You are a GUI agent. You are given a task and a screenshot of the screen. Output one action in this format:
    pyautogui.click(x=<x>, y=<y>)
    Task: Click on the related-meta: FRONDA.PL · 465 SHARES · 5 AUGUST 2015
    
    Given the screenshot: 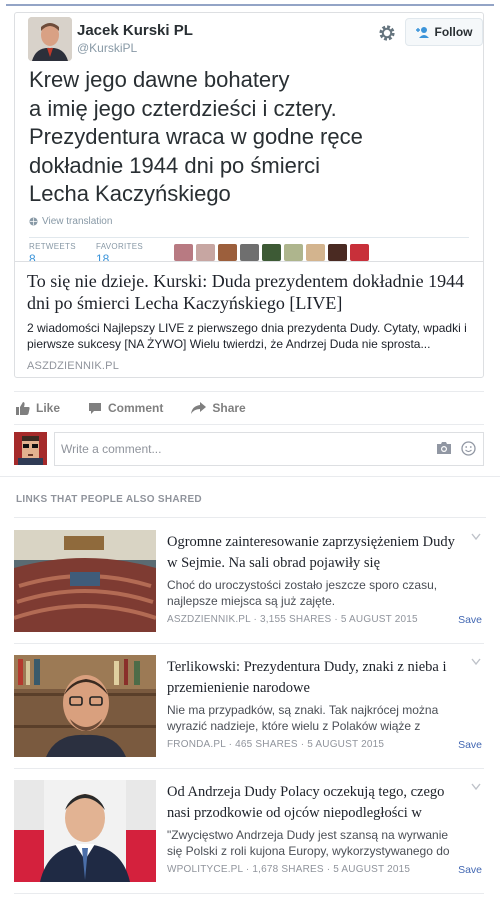 What is the action you would take?
    pyautogui.click(x=276, y=744)
    